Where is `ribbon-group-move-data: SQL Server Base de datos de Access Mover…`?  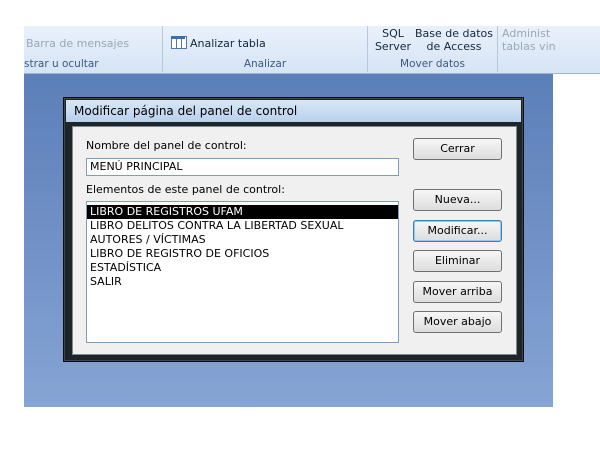
ribbon-group-move-data: SQL Server Base de datos de Access Mover… is located at coordinates (433, 49).